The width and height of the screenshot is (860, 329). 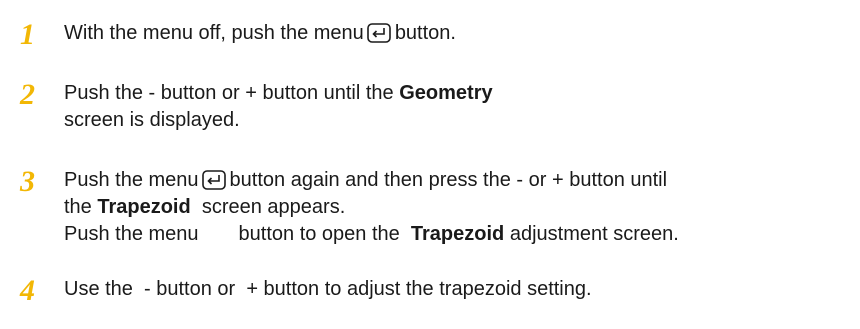 What do you see at coordinates (268, 207) in the screenshot?
I see `text-fragment: screen appears.` at bounding box center [268, 207].